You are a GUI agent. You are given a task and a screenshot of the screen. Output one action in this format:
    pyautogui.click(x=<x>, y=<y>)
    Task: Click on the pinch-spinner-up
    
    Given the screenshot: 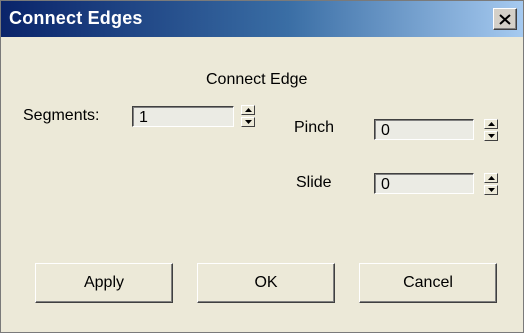 What is the action you would take?
    pyautogui.click(x=491, y=124)
    